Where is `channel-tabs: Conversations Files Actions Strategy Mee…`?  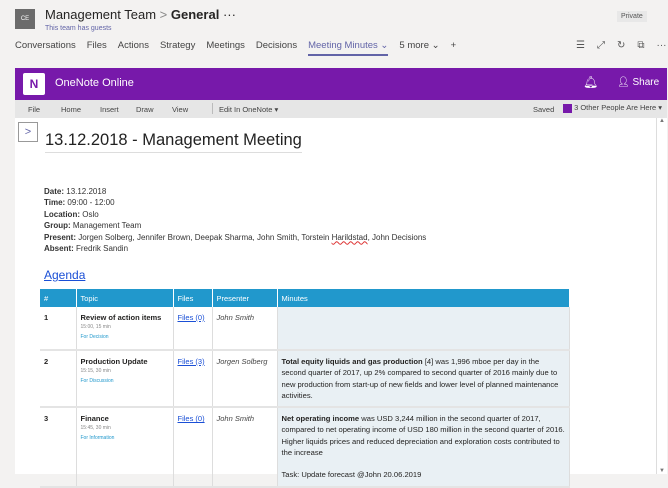 channel-tabs: Conversations Files Actions Strategy Mee… is located at coordinates (235, 48).